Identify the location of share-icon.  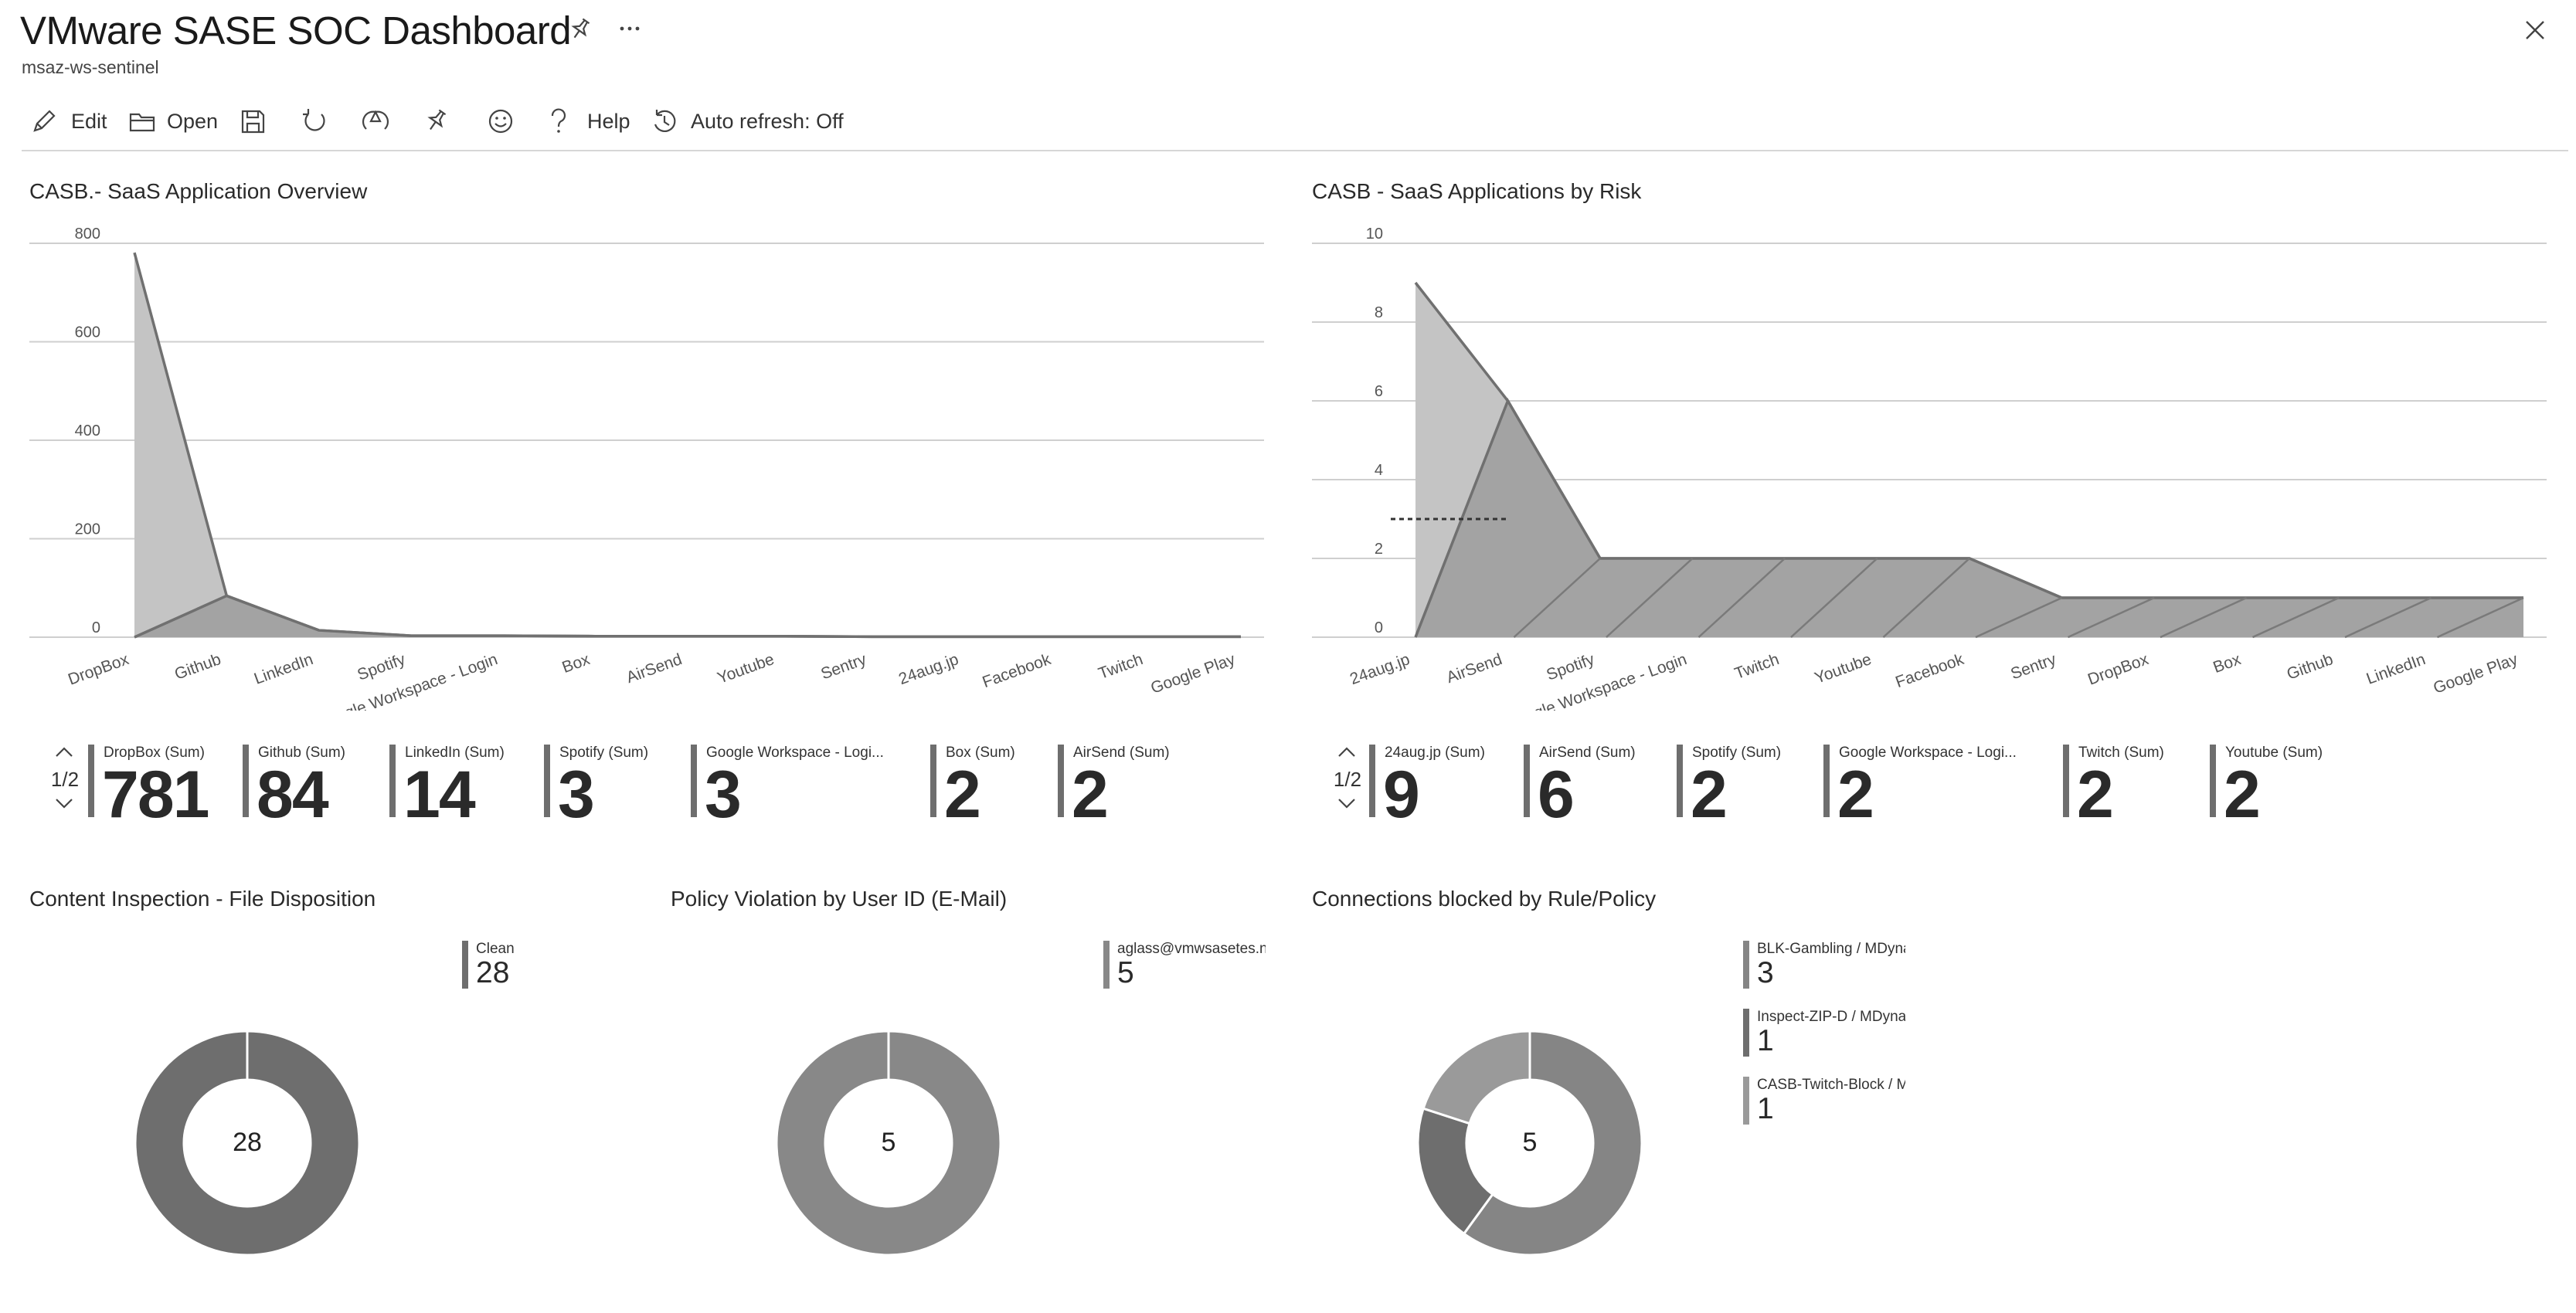
(375, 121).